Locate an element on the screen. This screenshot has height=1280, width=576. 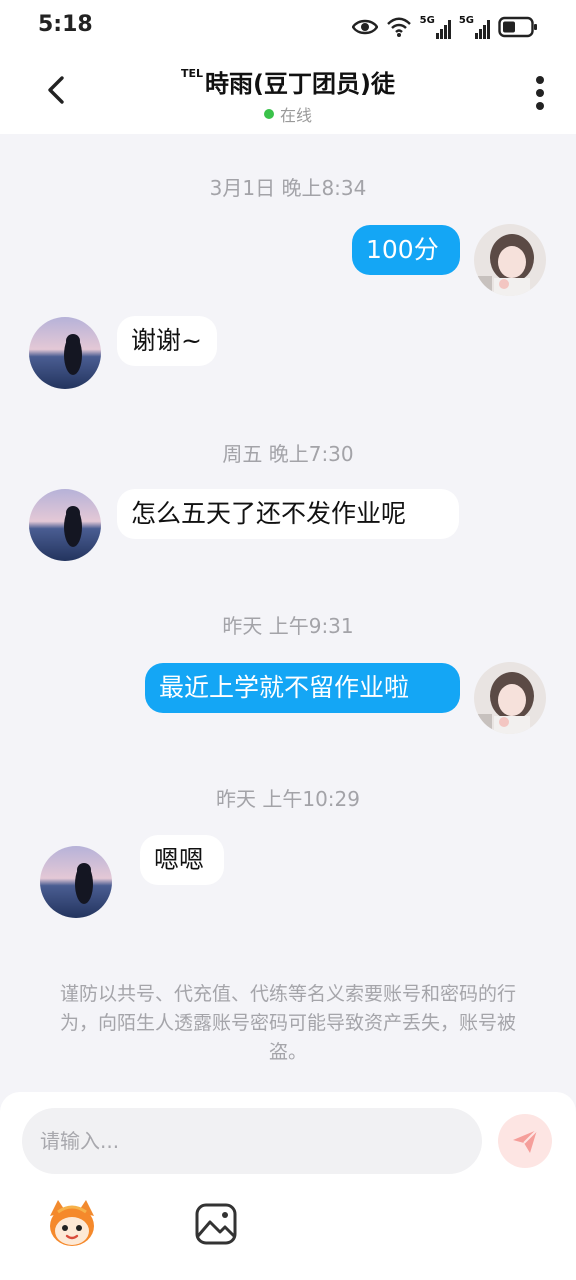
contact-name: TEL 時雨(豆丁团员)徒 is located at coordinates (288, 81).